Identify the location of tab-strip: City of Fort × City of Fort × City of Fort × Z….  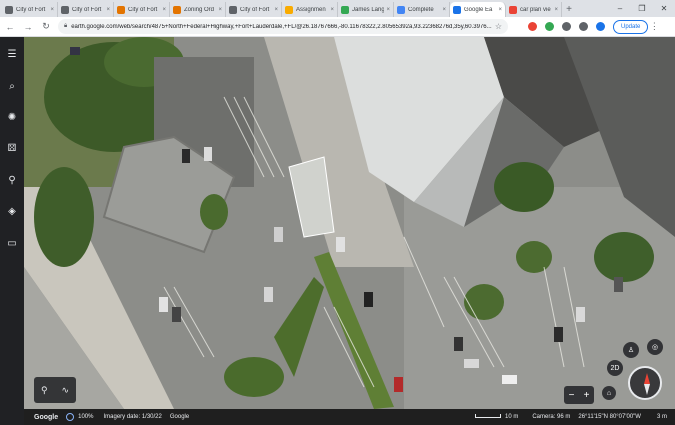
(337, 8).